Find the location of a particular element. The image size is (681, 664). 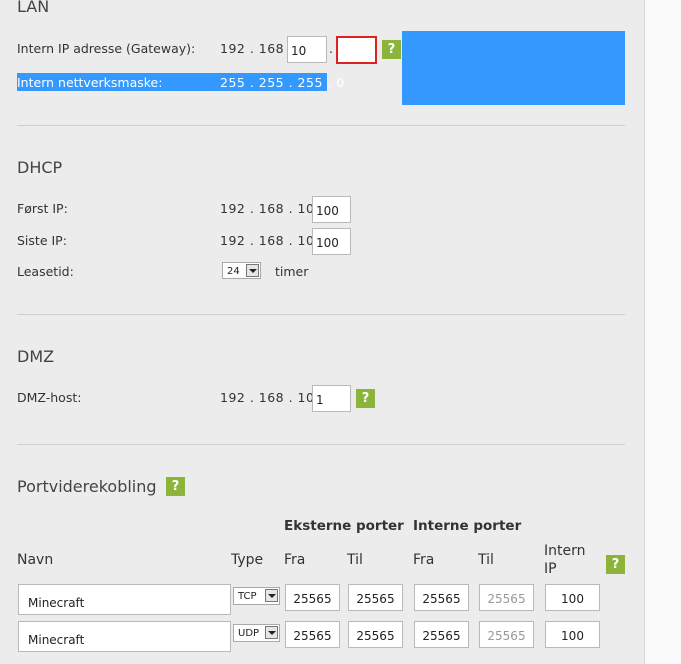

row2-ext-to-input is located at coordinates (375, 634).